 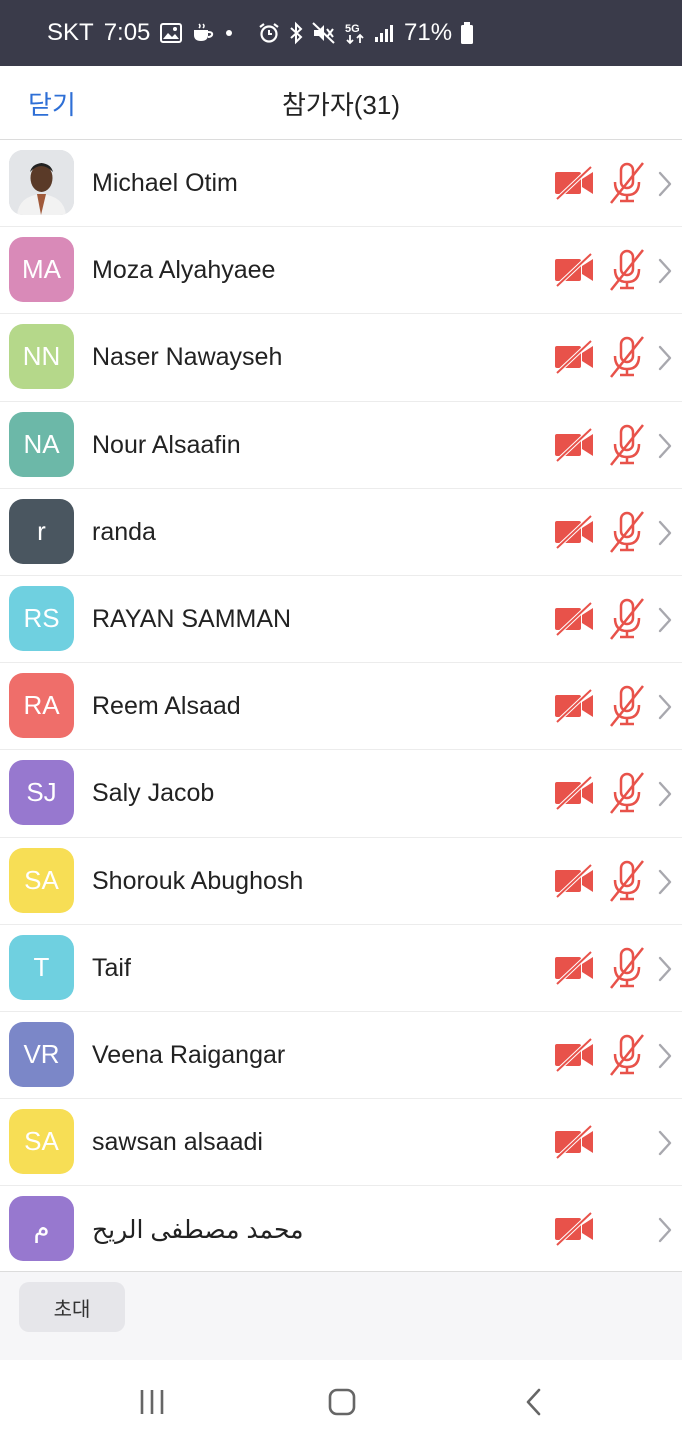 I want to click on participant-name: Naser Nawayseh, so click(x=187, y=357).